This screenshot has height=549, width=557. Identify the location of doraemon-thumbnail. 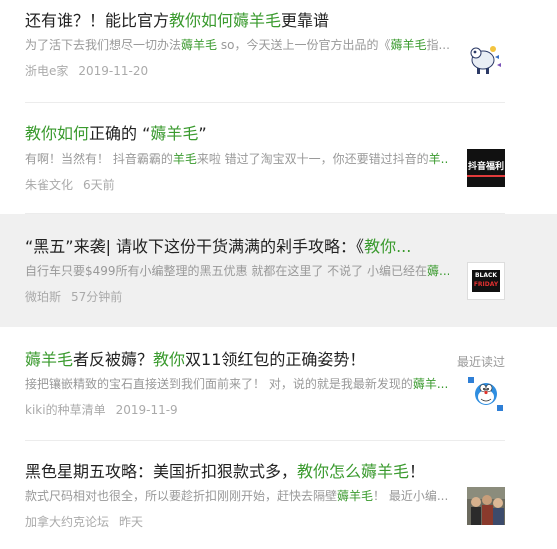
(486, 394).